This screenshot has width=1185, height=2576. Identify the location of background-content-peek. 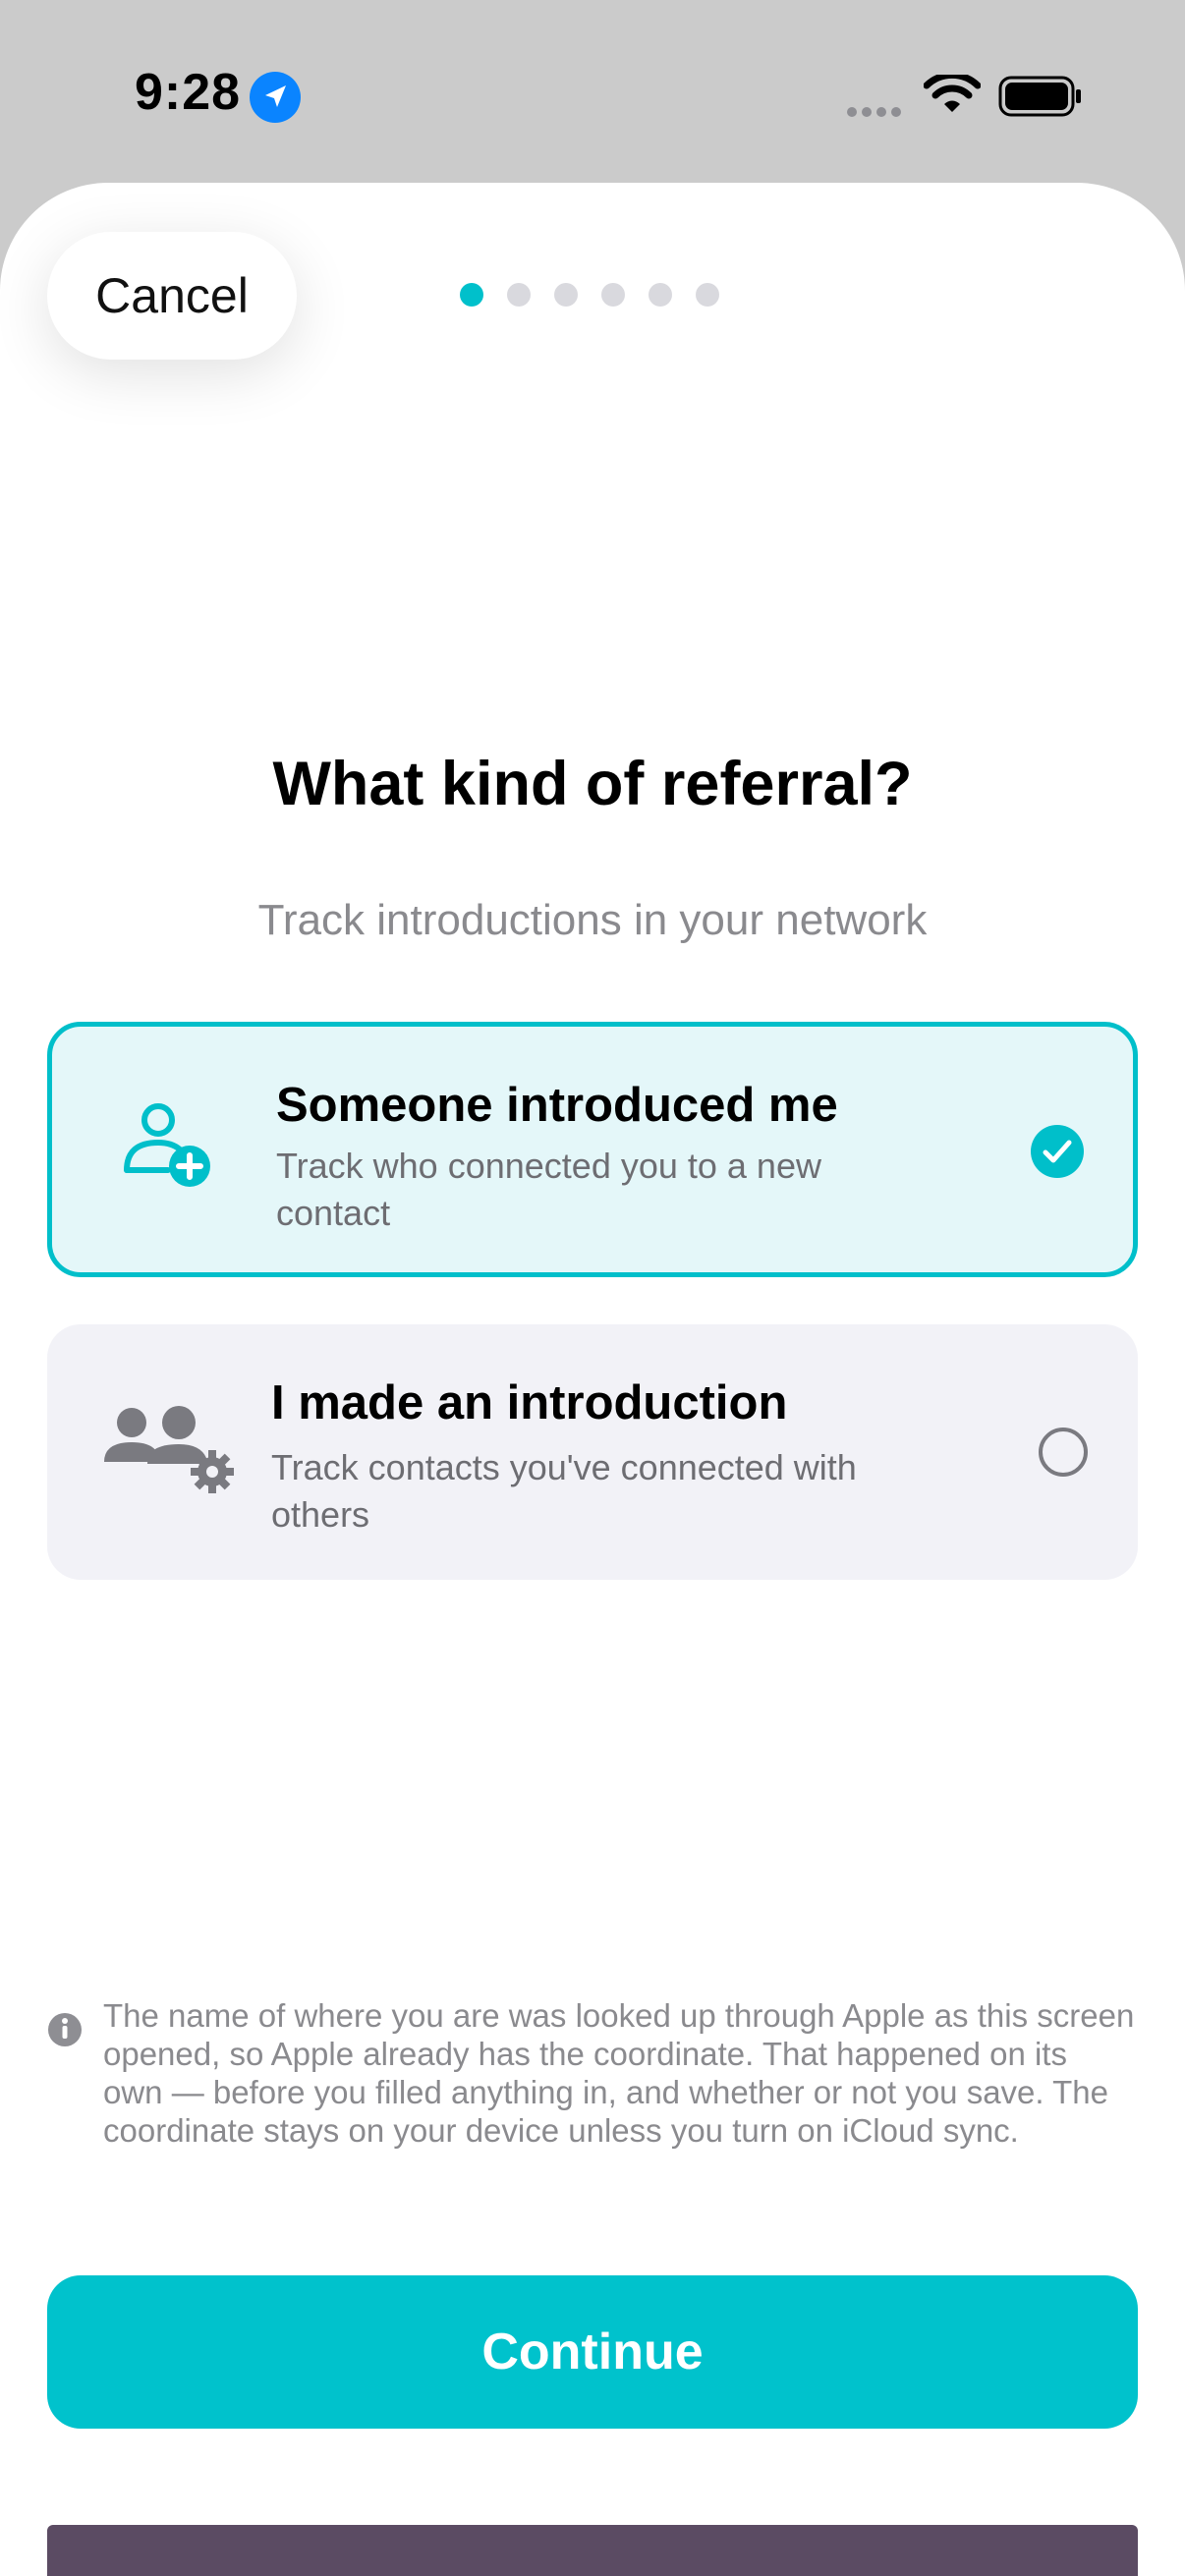
(592, 2550).